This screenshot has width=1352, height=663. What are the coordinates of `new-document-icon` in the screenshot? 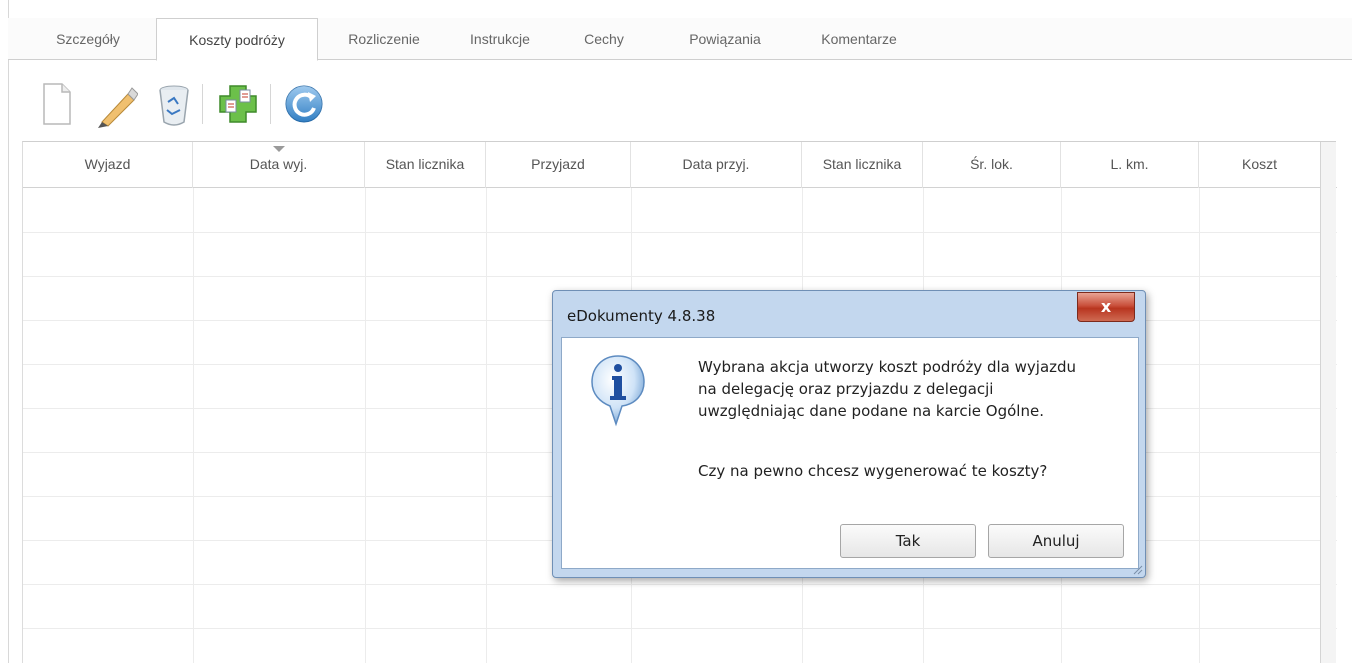 It's located at (57, 104).